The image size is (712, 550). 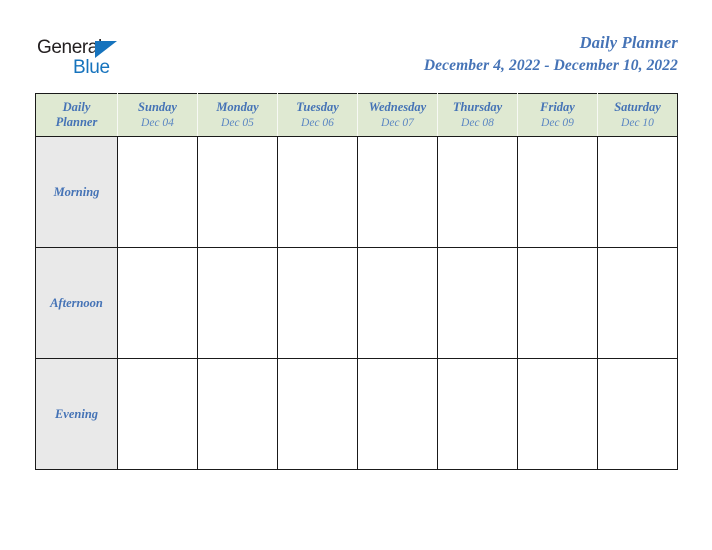 What do you see at coordinates (477, 192) in the screenshot?
I see `slot-morning-thursday` at bounding box center [477, 192].